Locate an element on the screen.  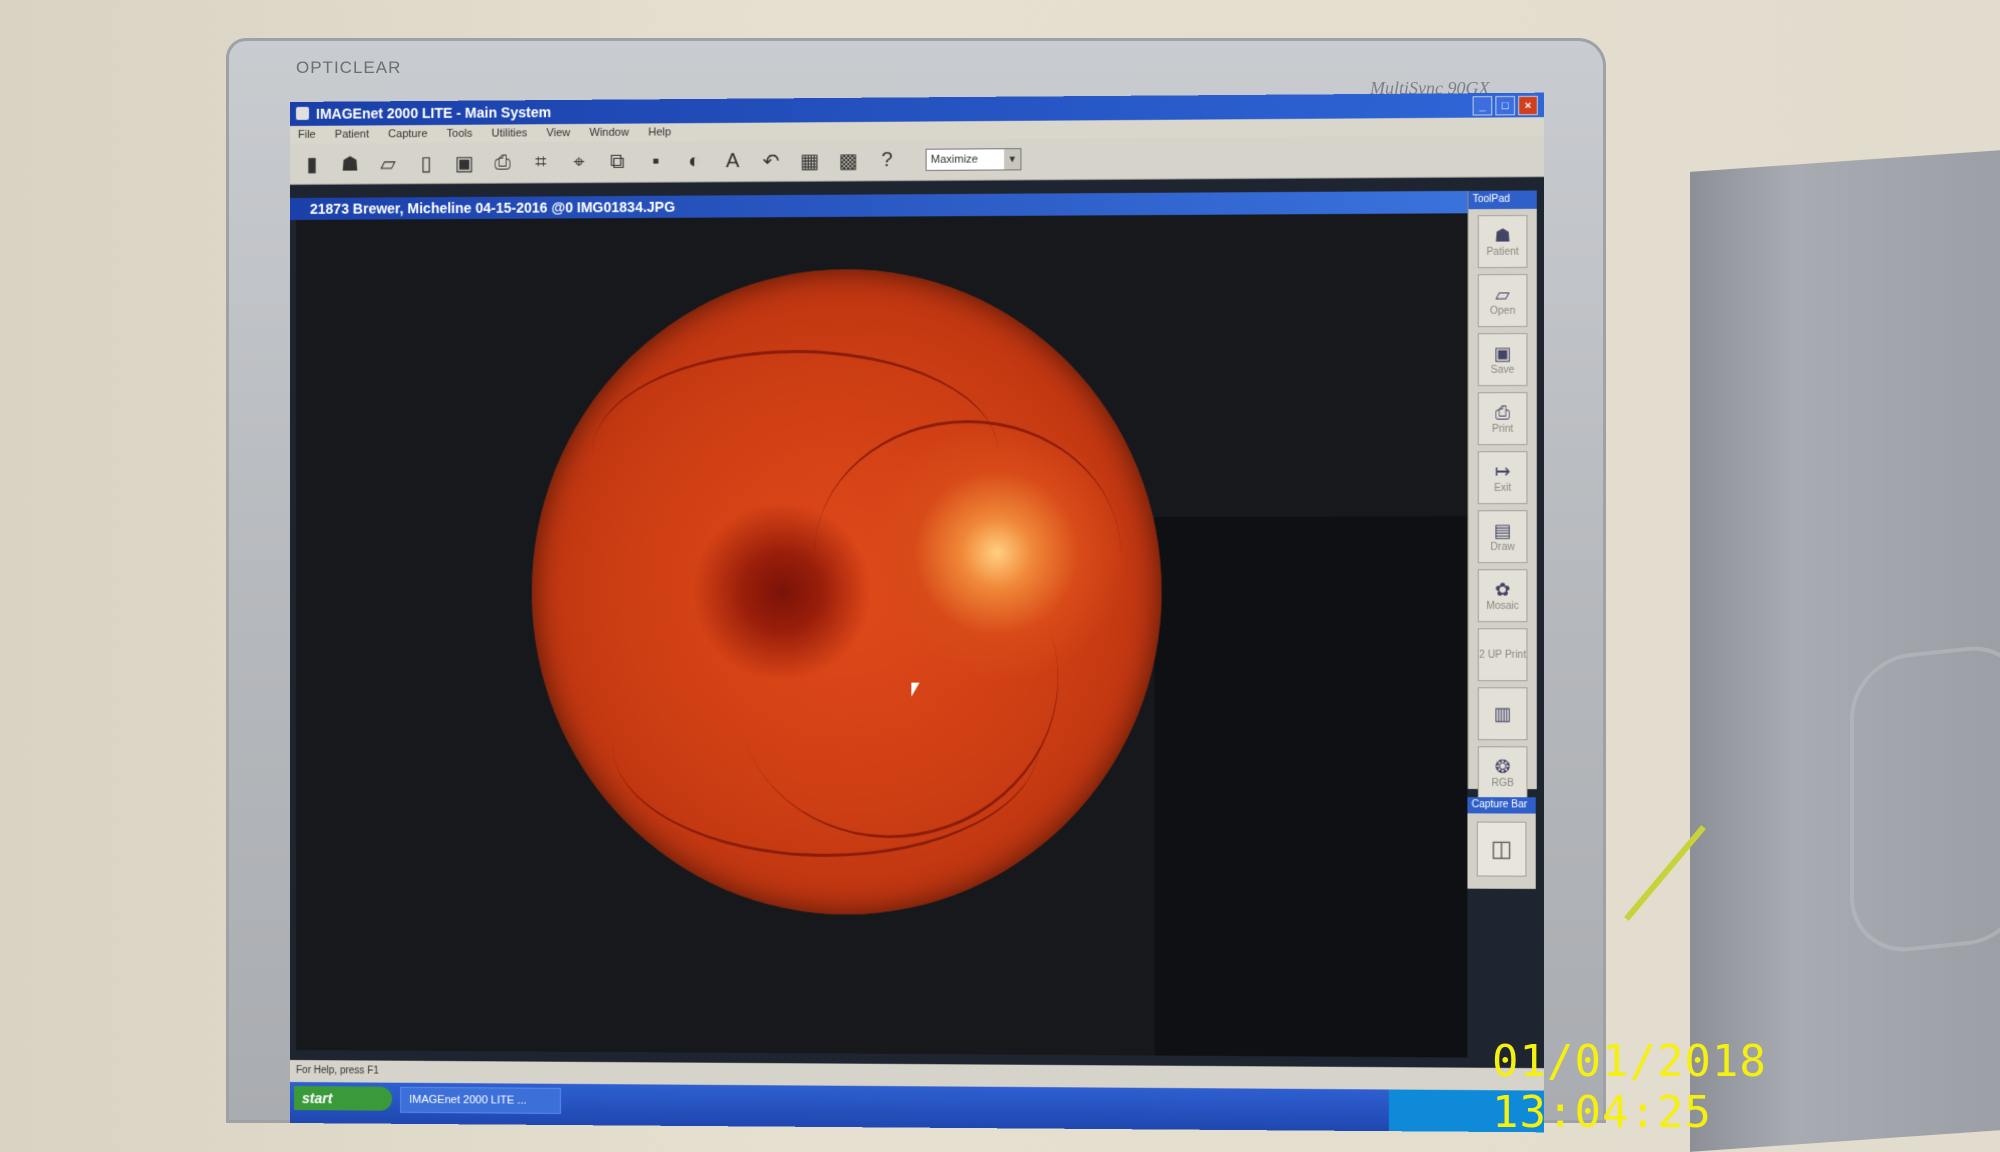
toolpad-2up-print-button: 2 UP Print is located at coordinates (1503, 654).